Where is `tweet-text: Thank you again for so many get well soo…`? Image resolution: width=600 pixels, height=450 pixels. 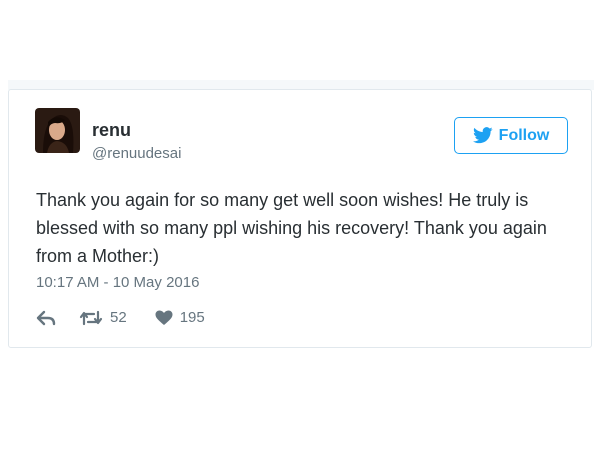
tweet-text: Thank you again for so many get well soo… is located at coordinates (291, 228).